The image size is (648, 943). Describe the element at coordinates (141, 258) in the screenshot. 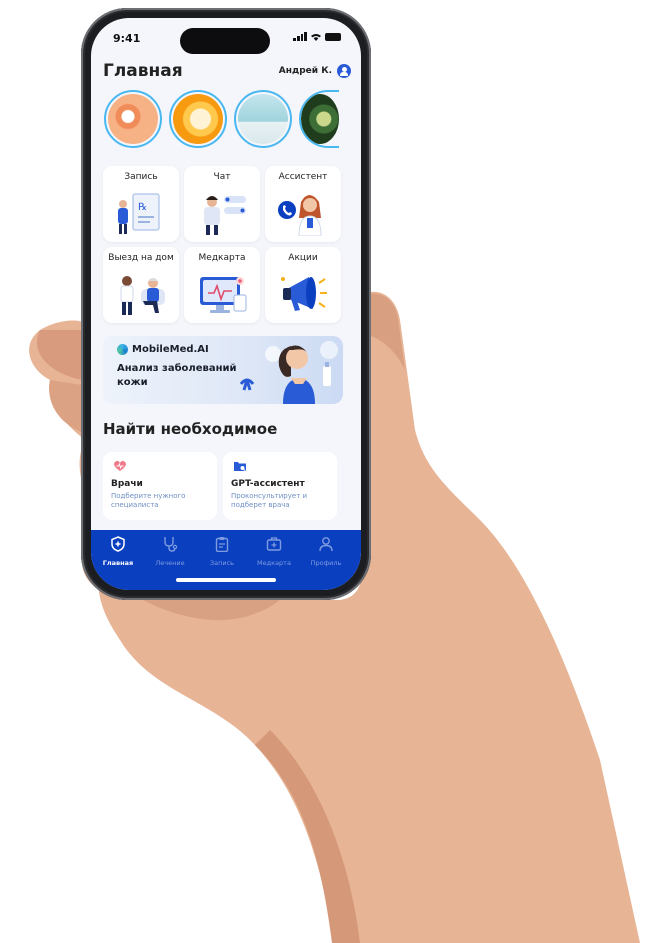

I see `tile-label: Выезд на дом` at that location.